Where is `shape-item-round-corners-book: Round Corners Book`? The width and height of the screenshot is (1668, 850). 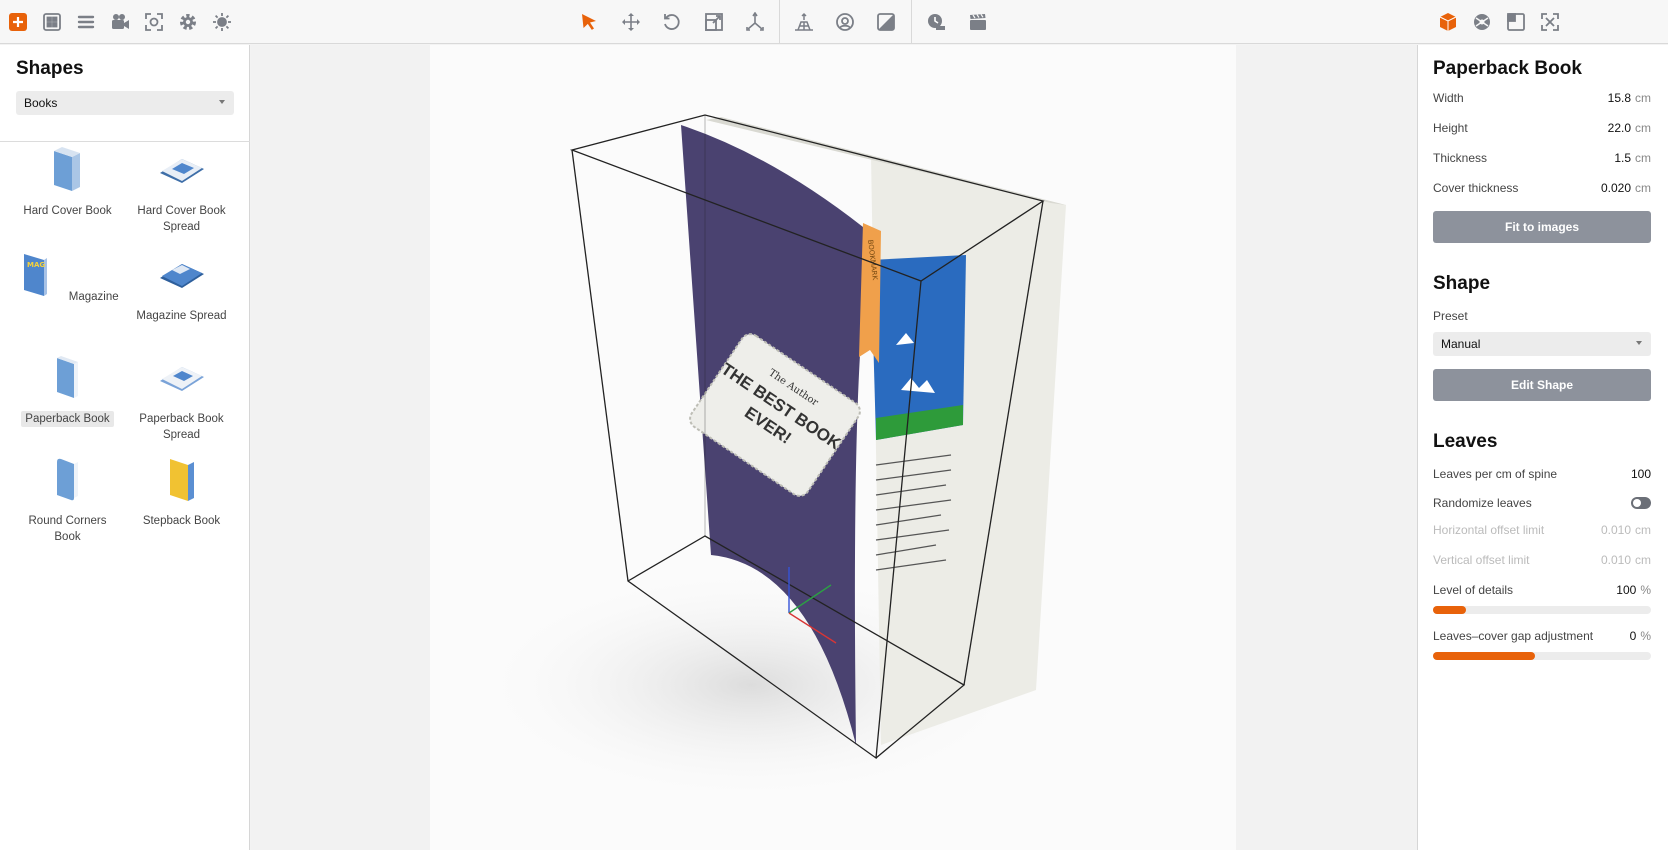 shape-item-round-corners-book: Round Corners Book is located at coordinates (67, 500).